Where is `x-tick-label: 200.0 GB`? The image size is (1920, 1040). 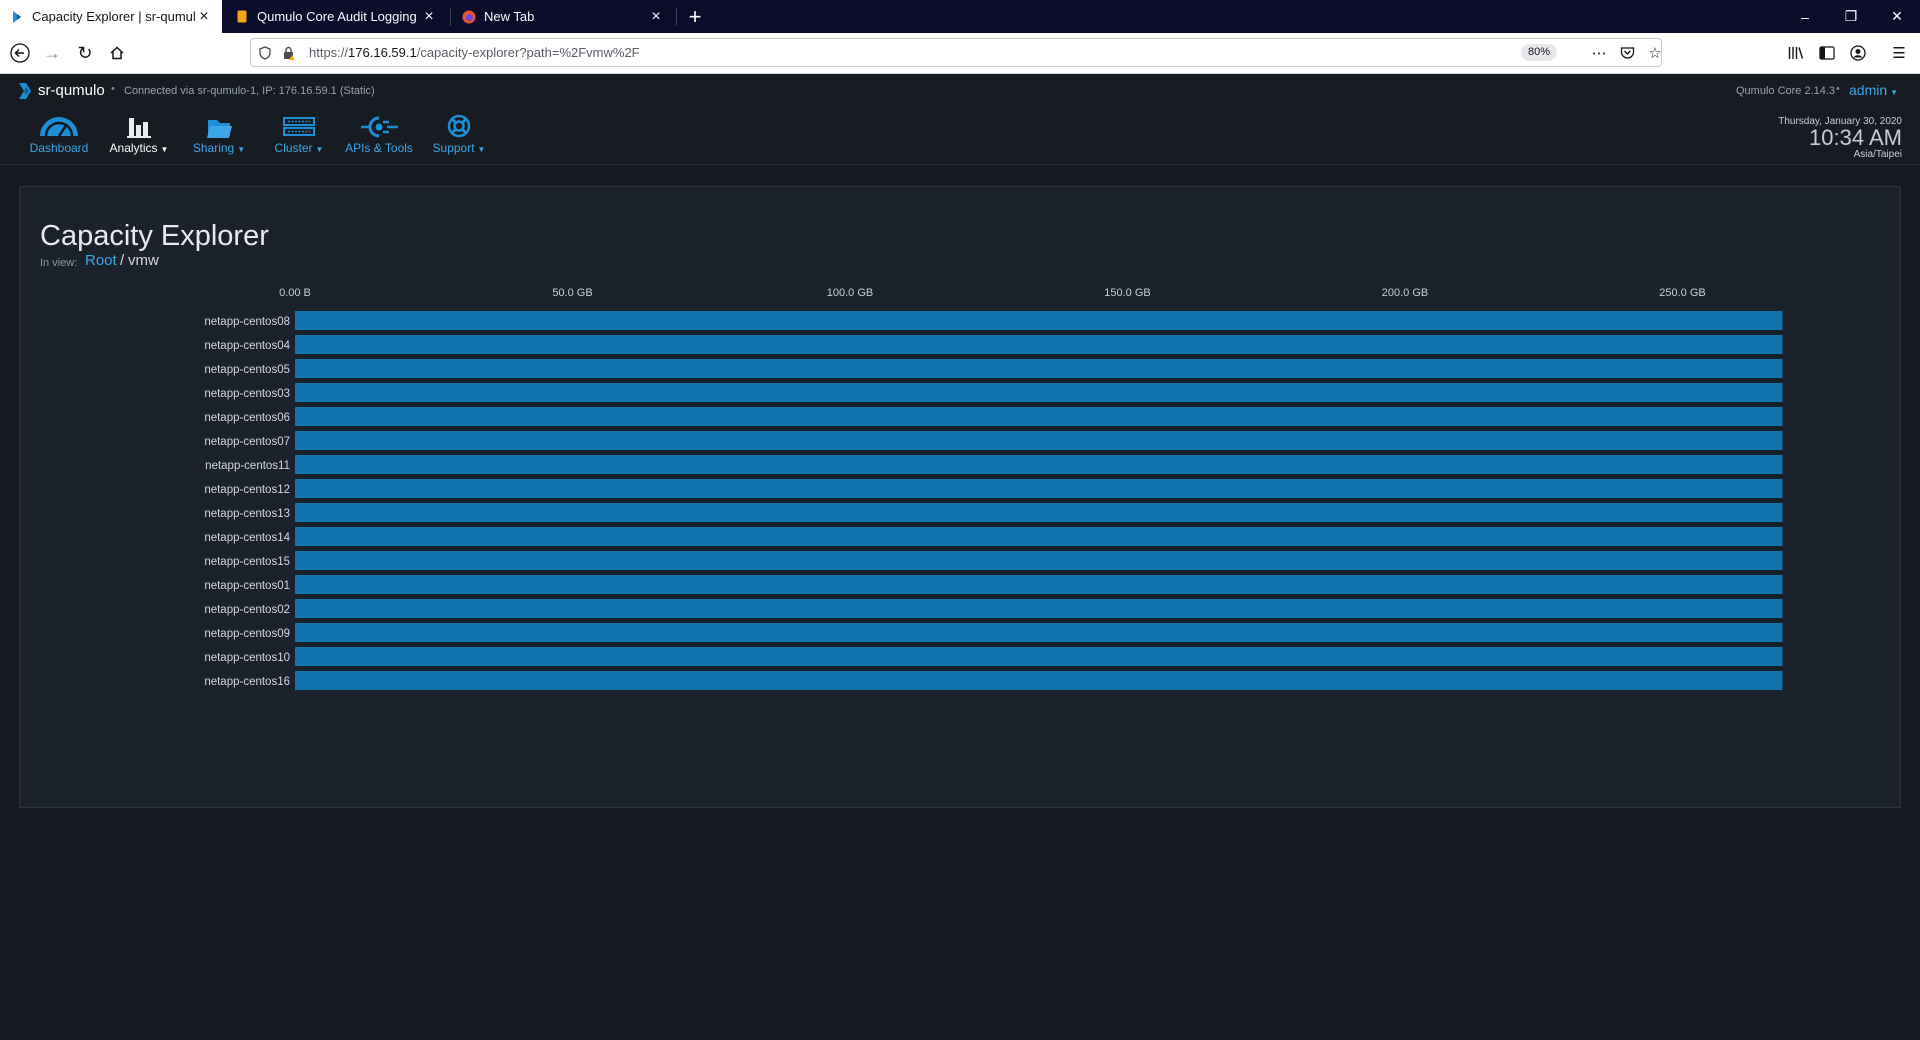
x-tick-label: 200.0 GB is located at coordinates (1405, 293).